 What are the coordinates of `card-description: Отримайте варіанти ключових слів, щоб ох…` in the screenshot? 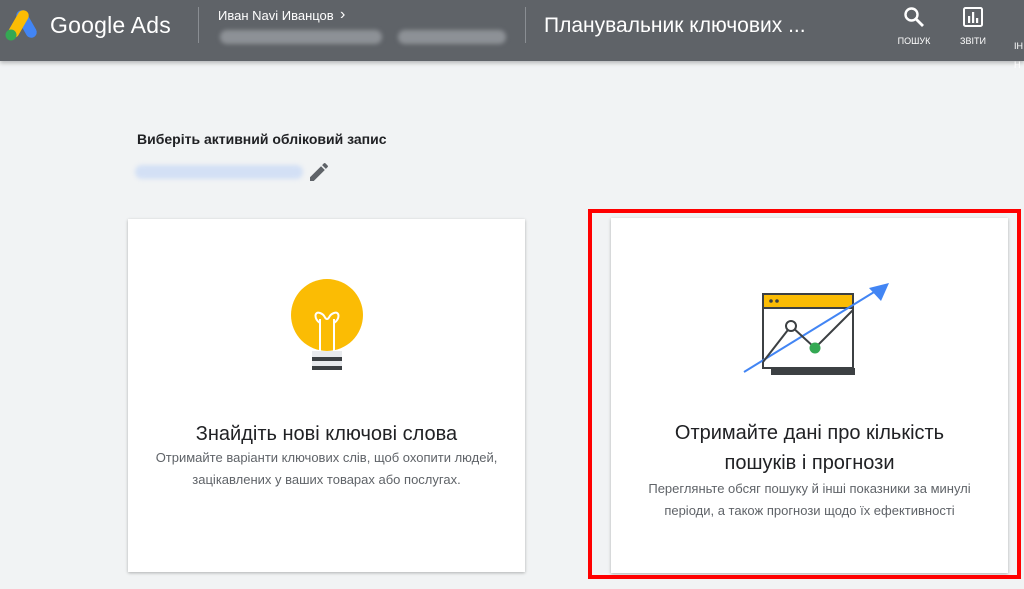 It's located at (326, 468).